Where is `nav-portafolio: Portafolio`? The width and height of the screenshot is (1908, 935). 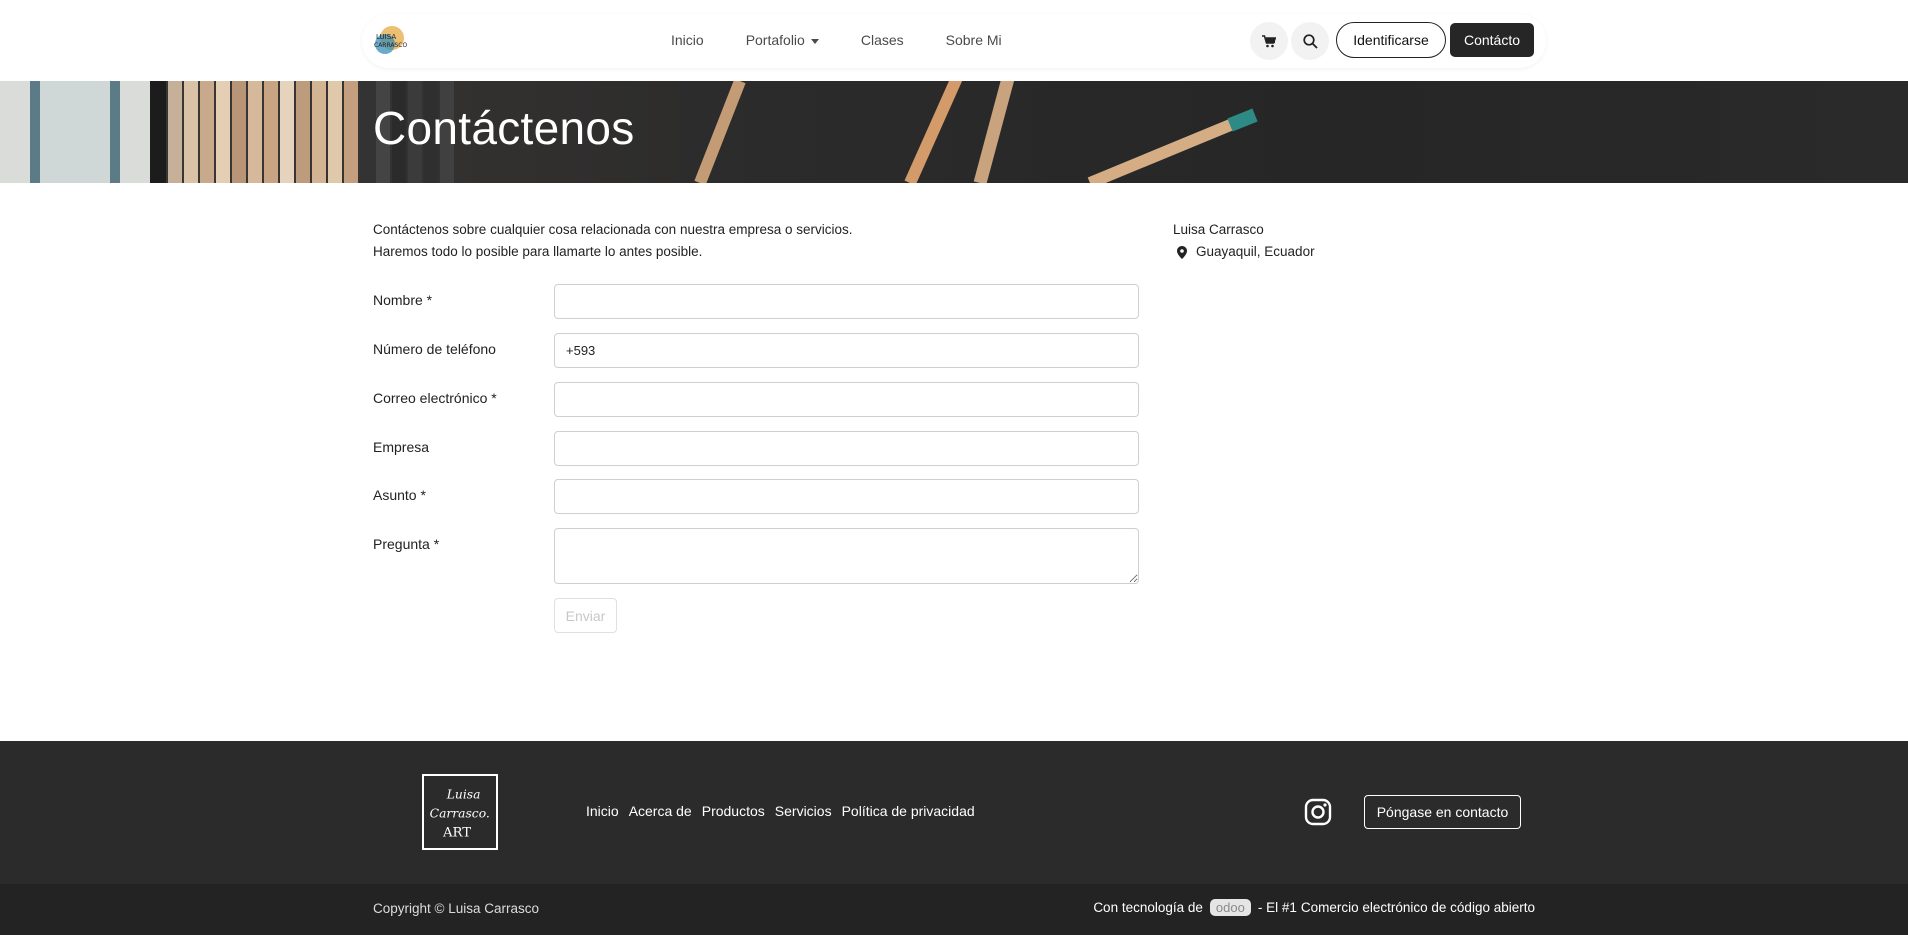
nav-portafolio: Portafolio is located at coordinates (782, 40).